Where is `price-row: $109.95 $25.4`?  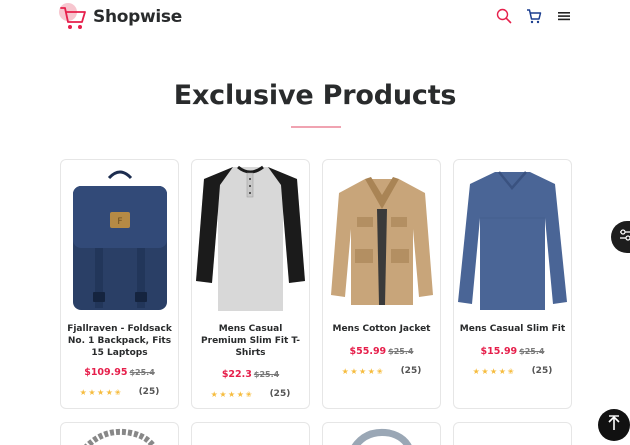 price-row: $109.95 $25.4 is located at coordinates (119, 372).